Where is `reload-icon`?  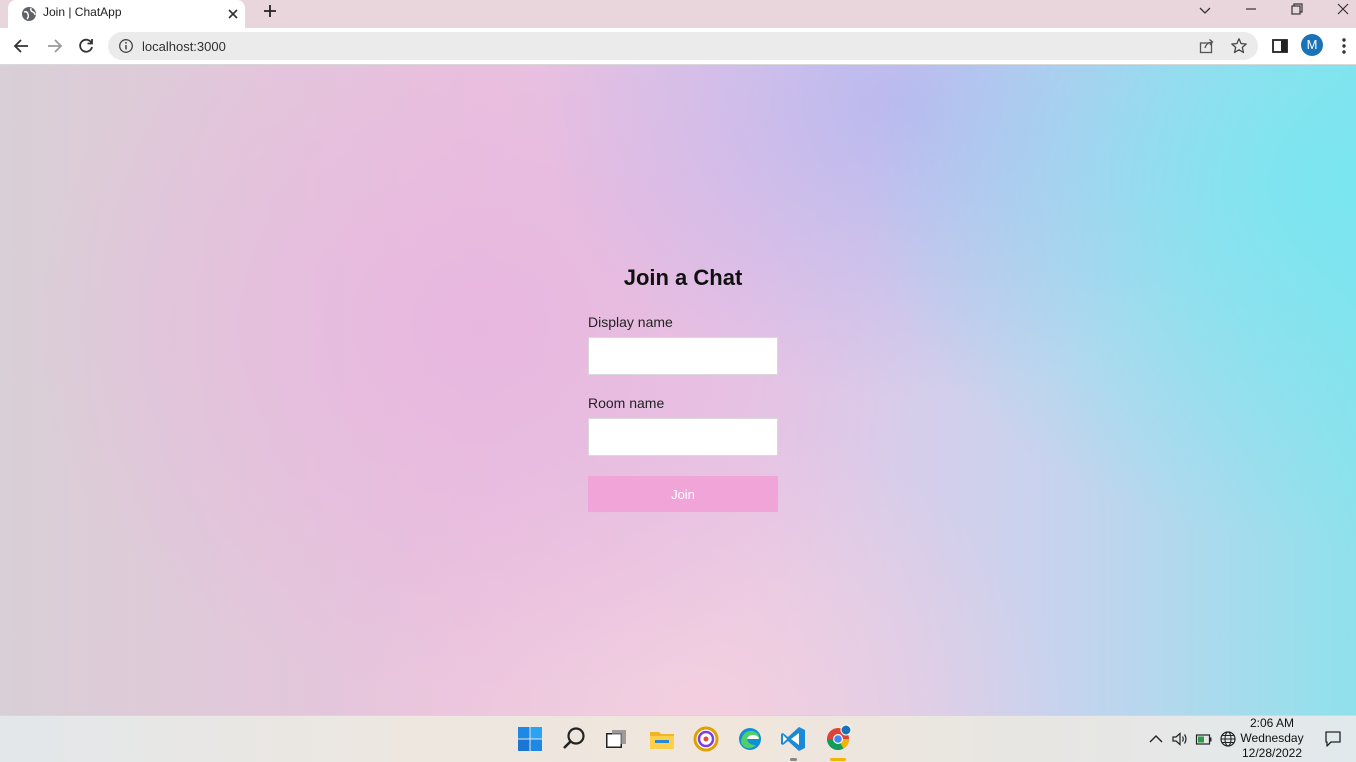
reload-icon is located at coordinates (86, 46).